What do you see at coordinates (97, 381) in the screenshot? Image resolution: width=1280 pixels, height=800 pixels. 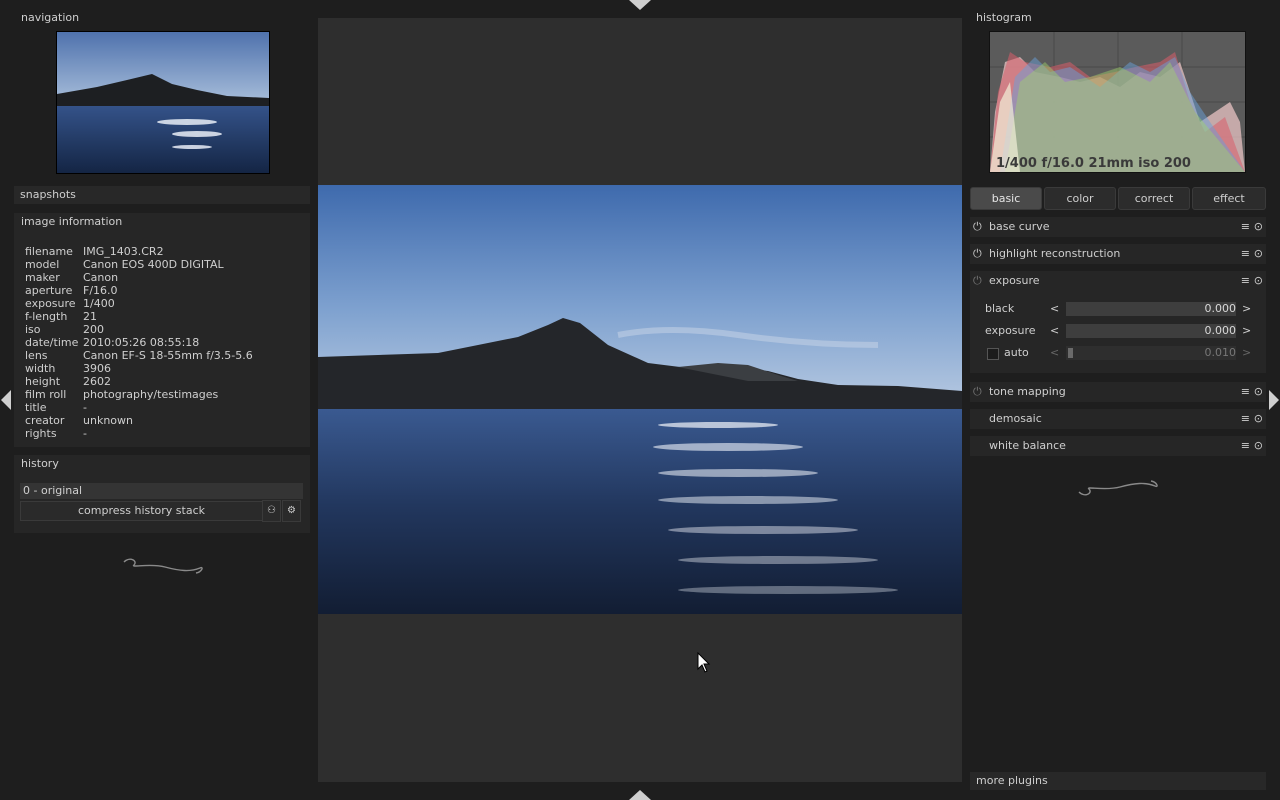 I see `info-value: 2602` at bounding box center [97, 381].